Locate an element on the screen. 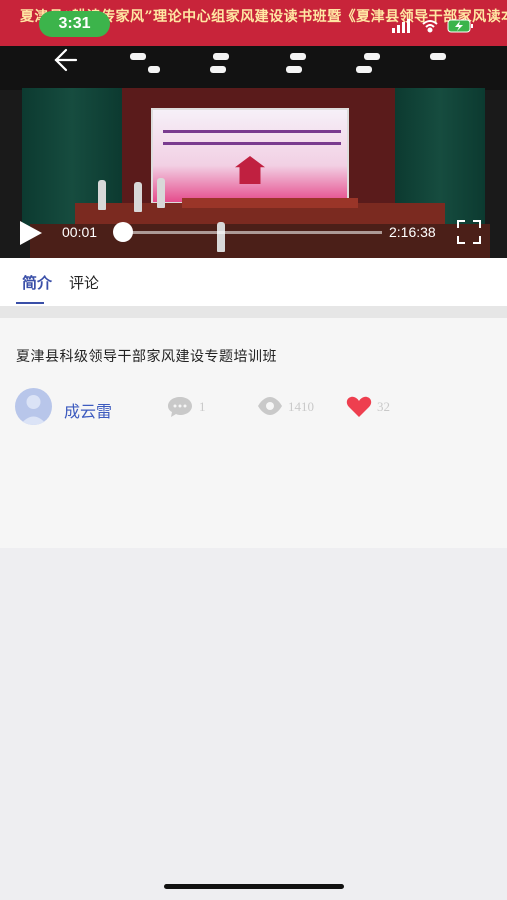 The image size is (507, 900). tab-active-indicator is located at coordinates (30, 303).